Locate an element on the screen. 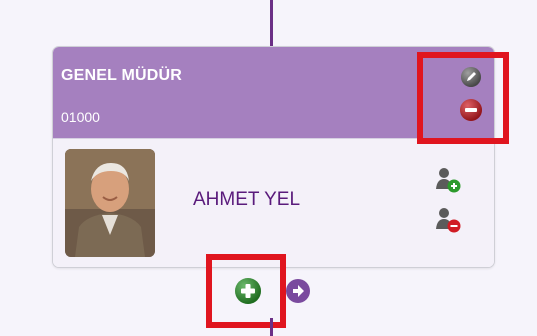  arrow-right-circle-icon is located at coordinates (298, 291).